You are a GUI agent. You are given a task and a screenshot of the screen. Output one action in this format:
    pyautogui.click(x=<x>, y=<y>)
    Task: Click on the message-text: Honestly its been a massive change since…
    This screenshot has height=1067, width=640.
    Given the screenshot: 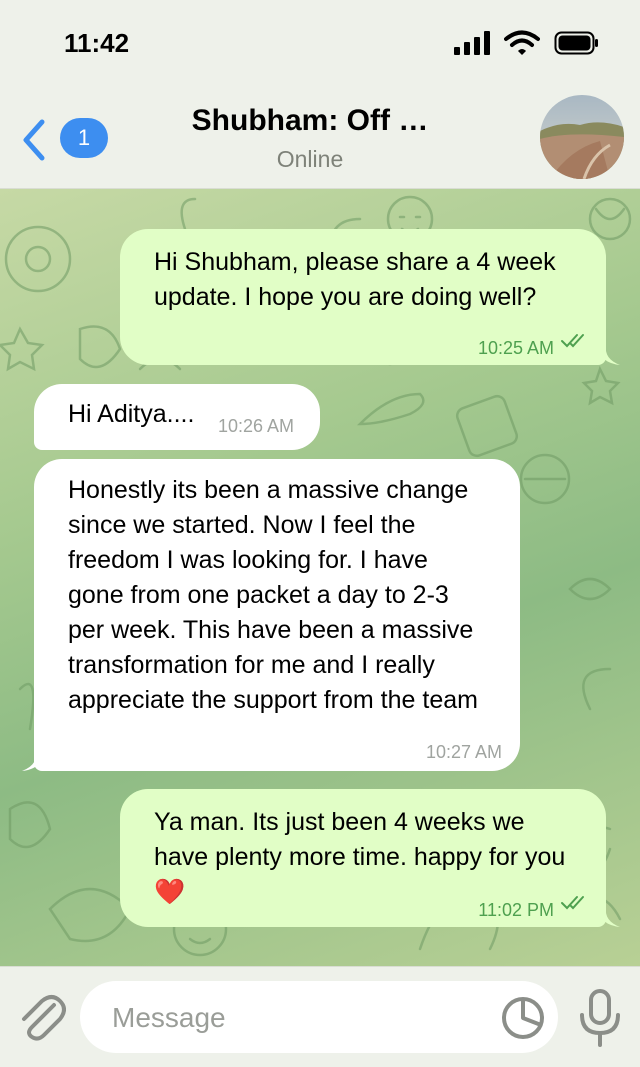 What is the action you would take?
    pyautogui.click(x=273, y=595)
    